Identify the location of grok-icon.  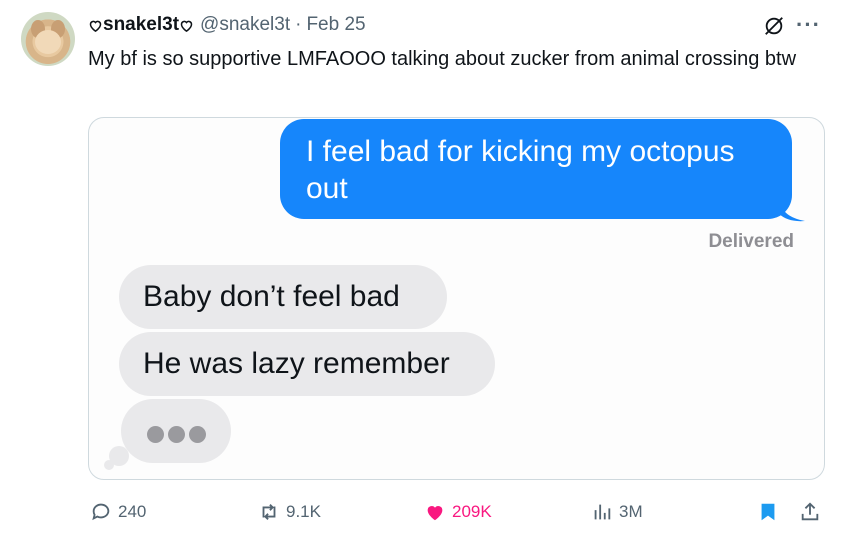
(774, 26).